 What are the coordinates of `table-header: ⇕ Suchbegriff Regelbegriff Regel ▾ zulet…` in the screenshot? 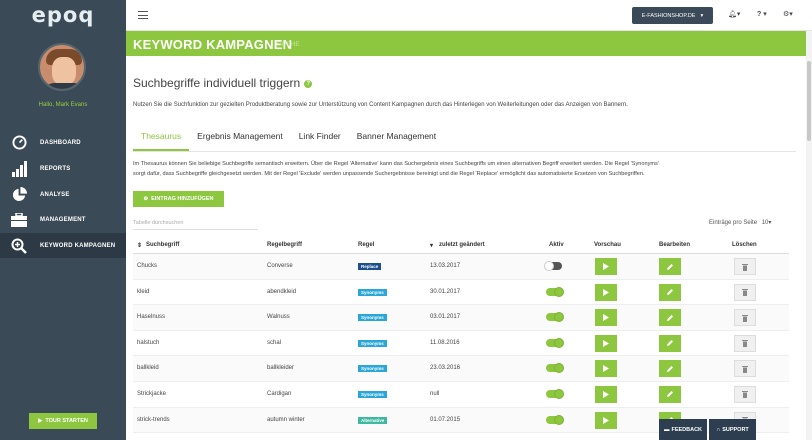 It's located at (461, 245).